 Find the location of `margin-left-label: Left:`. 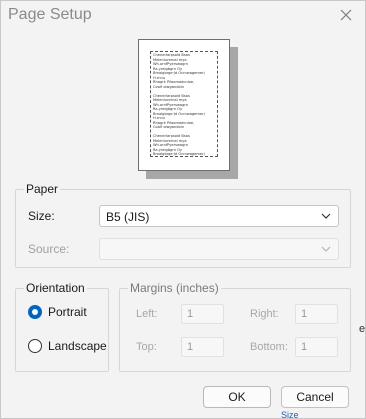

margin-left-label: Left: is located at coordinates (147, 314).